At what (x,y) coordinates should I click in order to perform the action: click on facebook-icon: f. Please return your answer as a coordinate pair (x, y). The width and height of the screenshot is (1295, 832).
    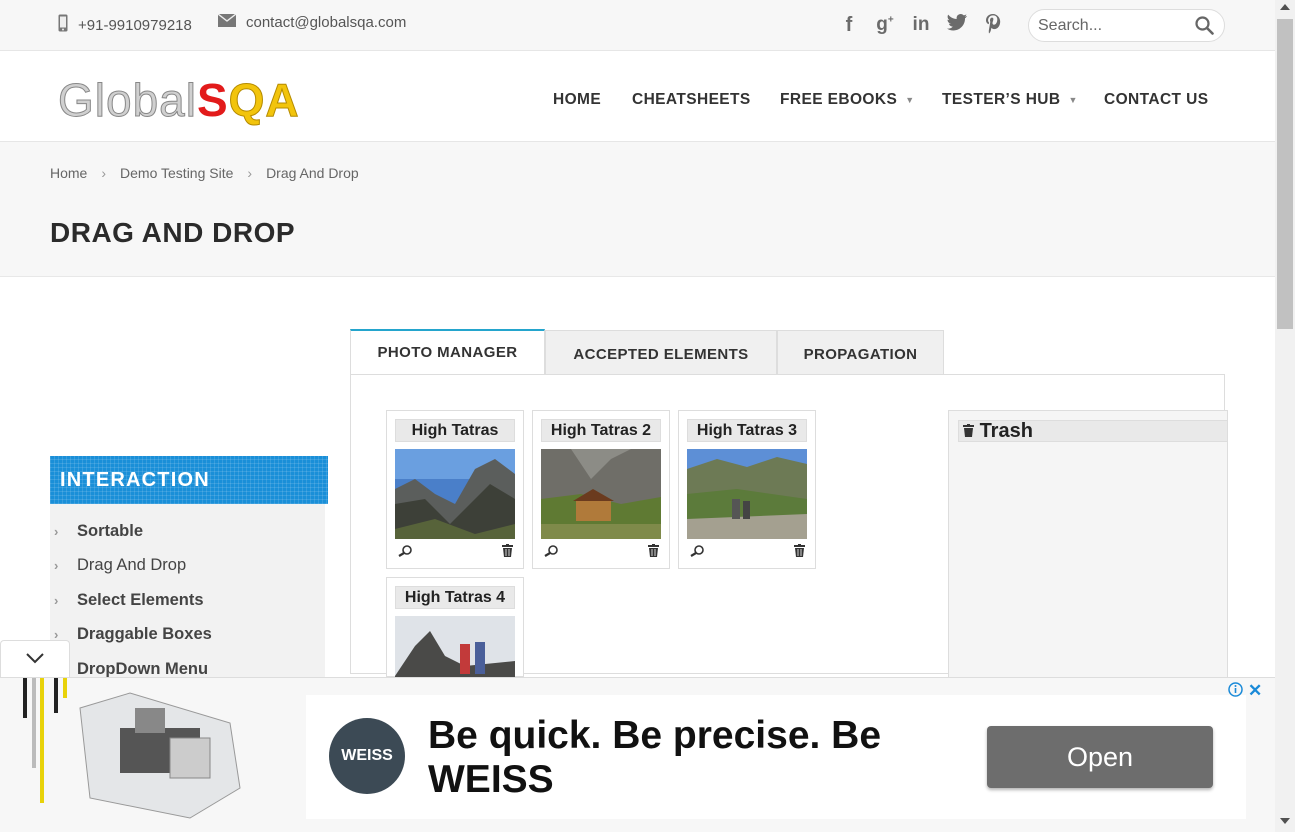
    Looking at the image, I should click on (849, 27).